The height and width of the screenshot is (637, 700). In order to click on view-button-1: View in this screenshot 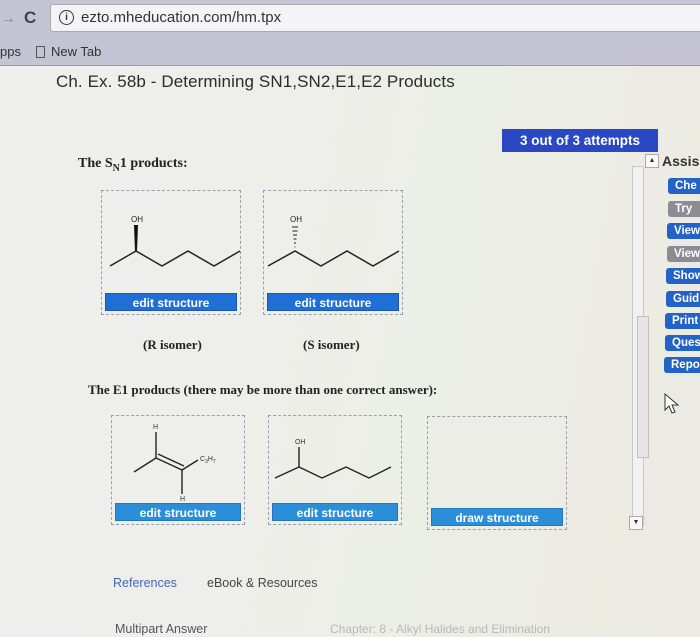, I will do `click(683, 231)`.